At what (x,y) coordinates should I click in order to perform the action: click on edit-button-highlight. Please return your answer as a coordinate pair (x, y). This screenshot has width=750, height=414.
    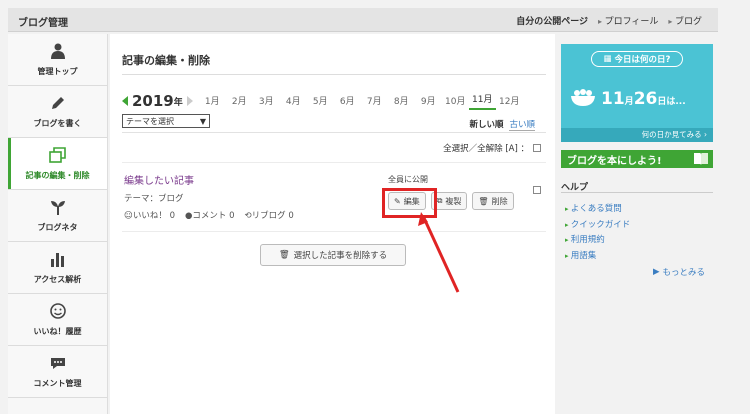
    Looking at the image, I should click on (409, 203).